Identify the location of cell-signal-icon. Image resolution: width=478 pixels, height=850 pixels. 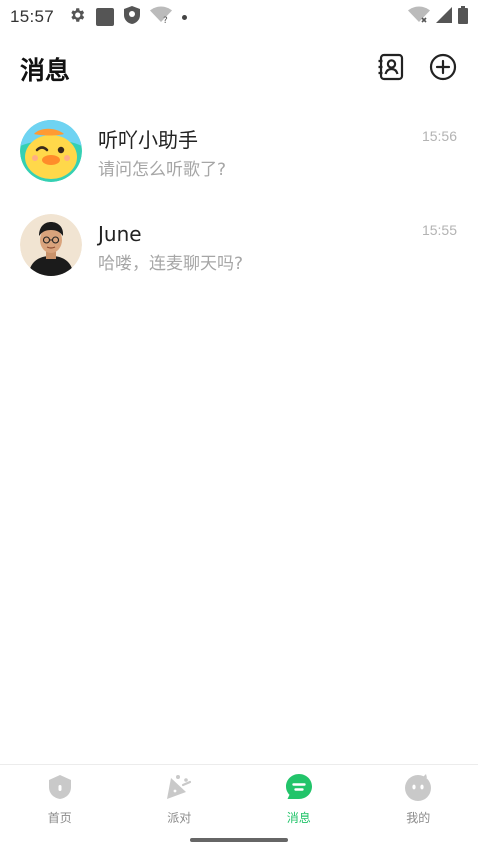
(444, 17).